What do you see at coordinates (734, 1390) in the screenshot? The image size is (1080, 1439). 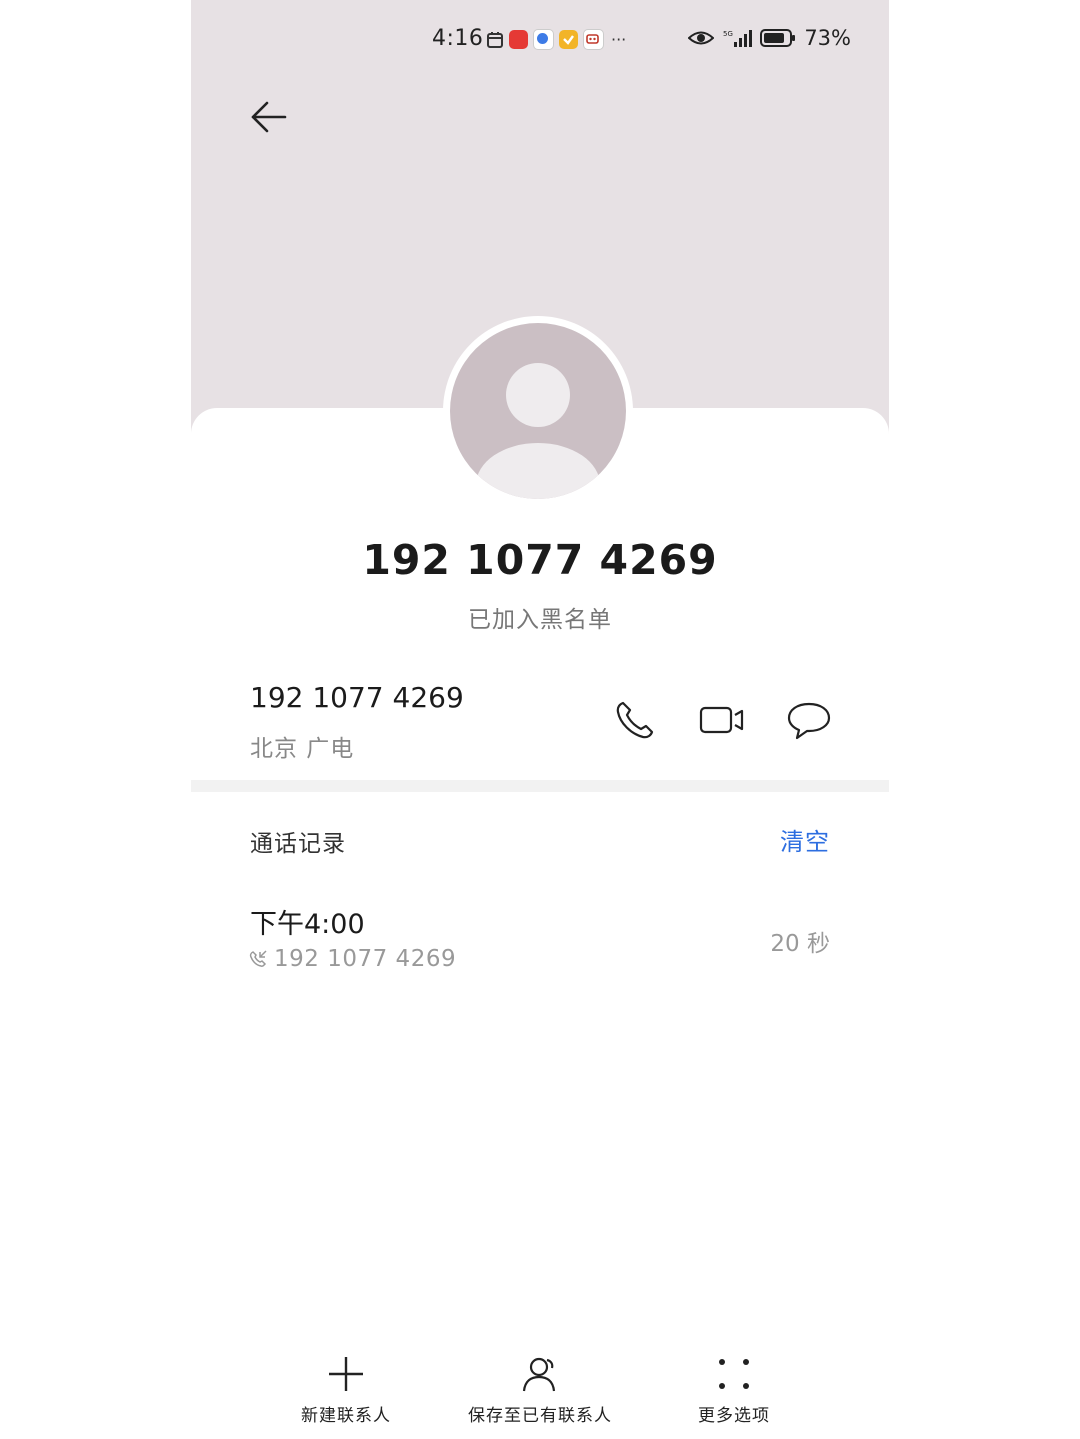 I see `more-options-button: 更多选项` at bounding box center [734, 1390].